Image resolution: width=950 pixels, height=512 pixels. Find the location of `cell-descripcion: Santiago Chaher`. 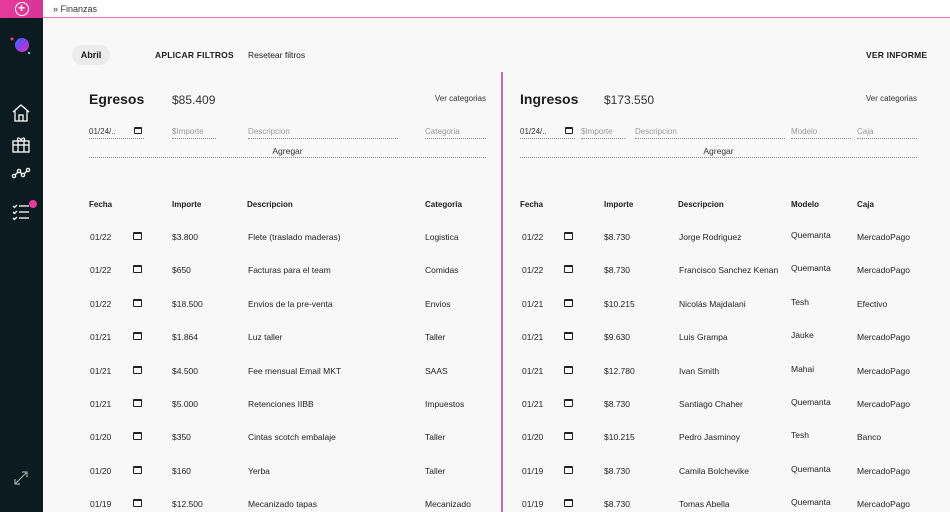

cell-descripcion: Santiago Chaher is located at coordinates (711, 404).